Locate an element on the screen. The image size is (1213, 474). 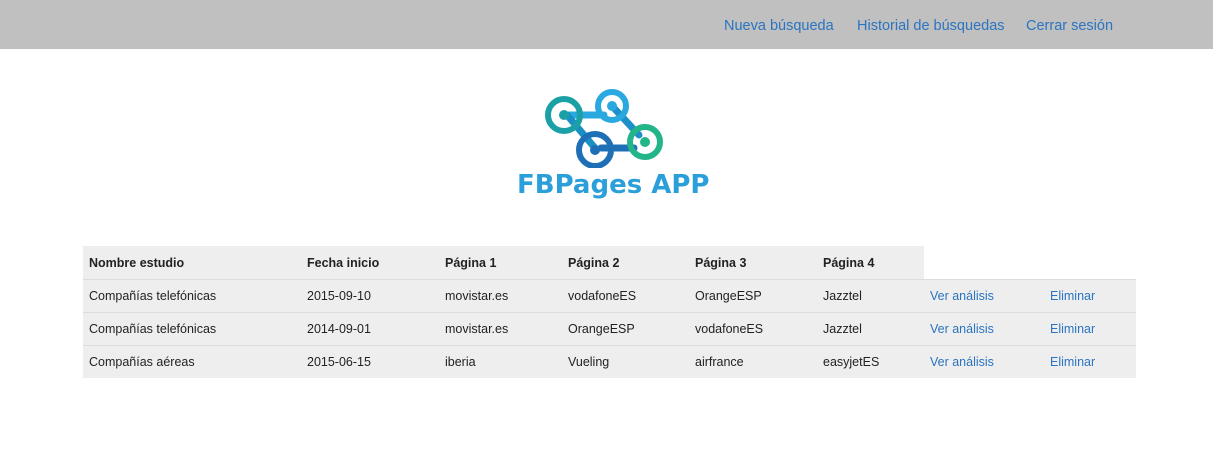
header-page-3: Página 3 is located at coordinates (721, 262).